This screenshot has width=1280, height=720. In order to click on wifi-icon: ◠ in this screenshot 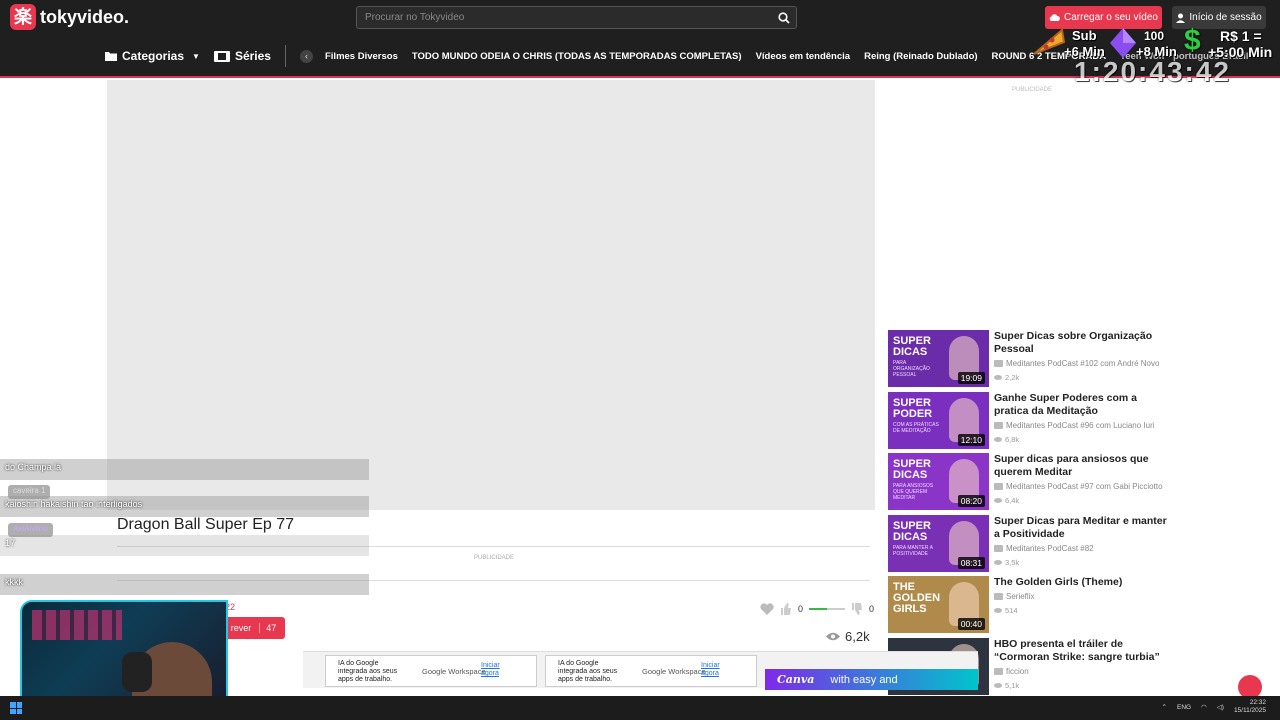, I will do `click(1204, 707)`.